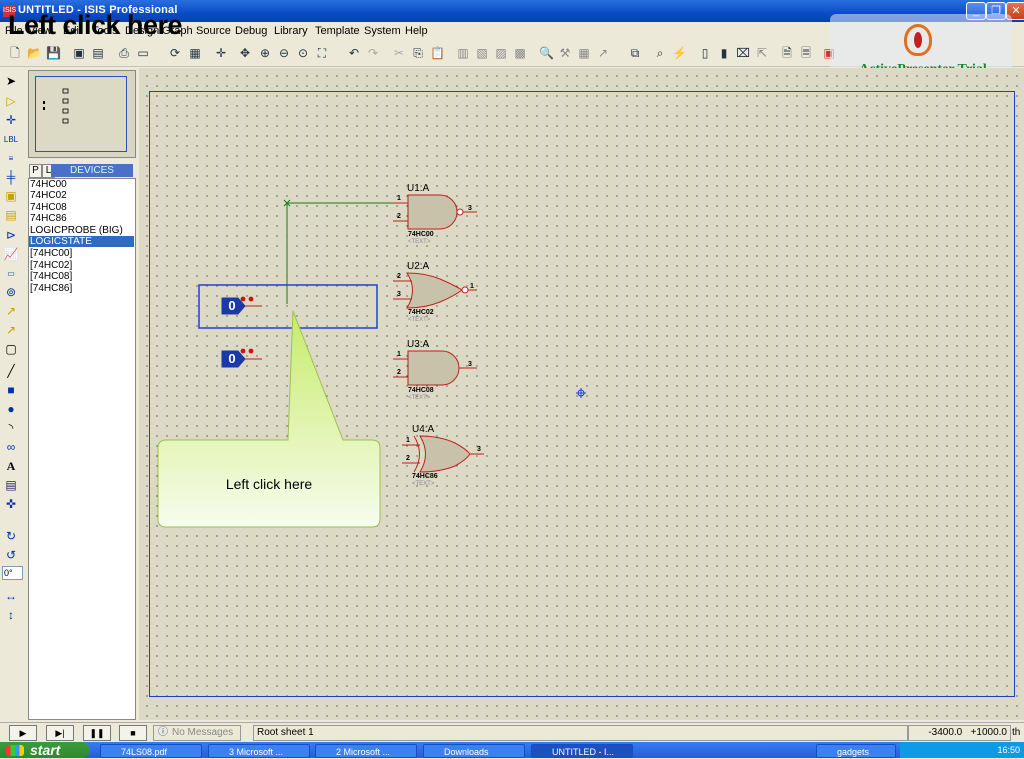  I want to click on step-button: ▶|, so click(60, 733).